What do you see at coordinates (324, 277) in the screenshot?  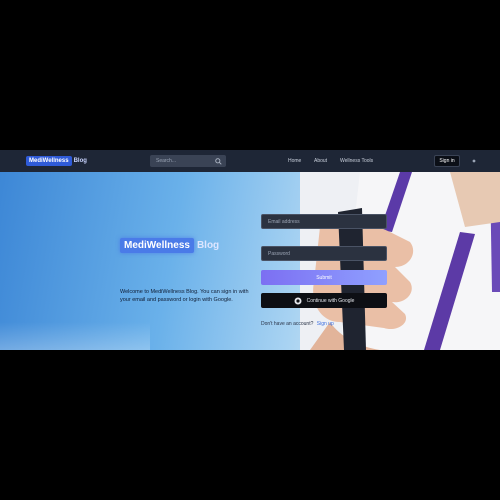 I see `submit-button: Submit` at bounding box center [324, 277].